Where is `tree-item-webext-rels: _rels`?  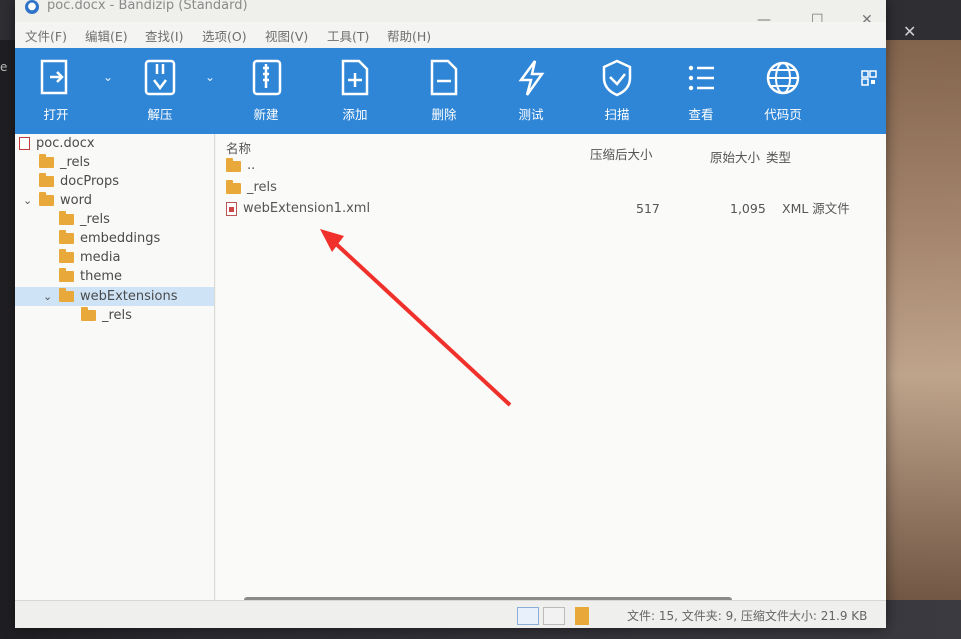 tree-item-webext-rels: _rels is located at coordinates (106, 315).